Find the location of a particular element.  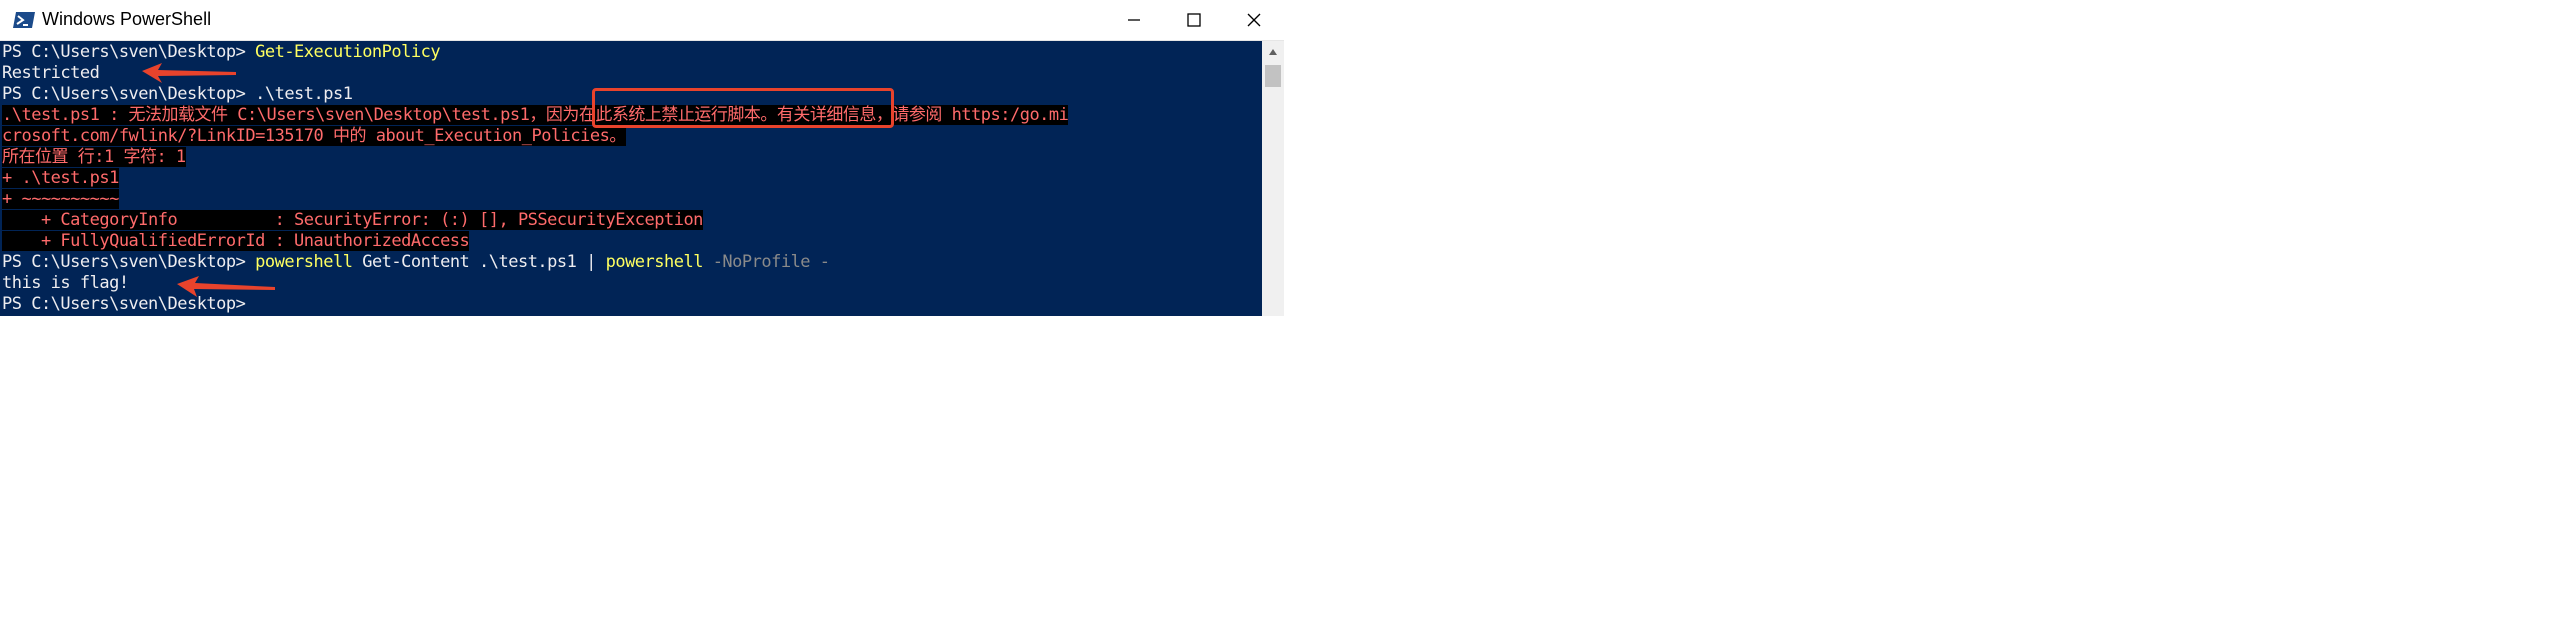

scroll-up-button is located at coordinates (1273, 52).